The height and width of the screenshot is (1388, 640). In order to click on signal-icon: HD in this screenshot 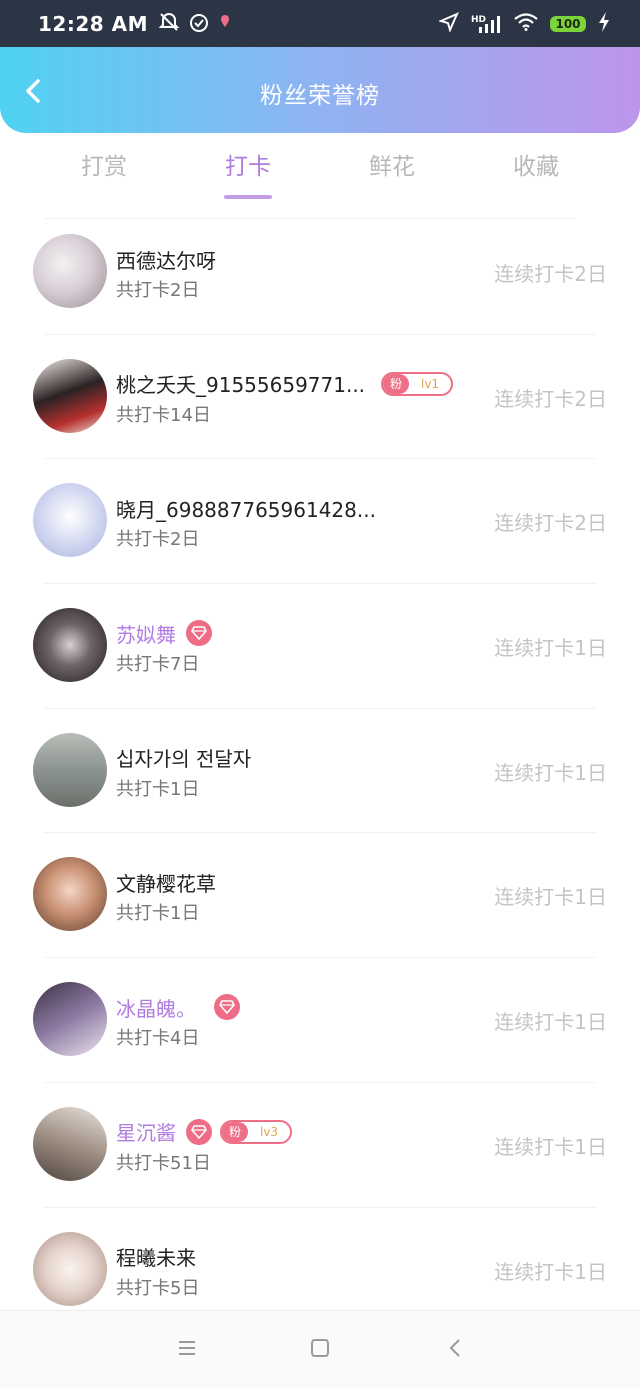, I will do `click(486, 24)`.